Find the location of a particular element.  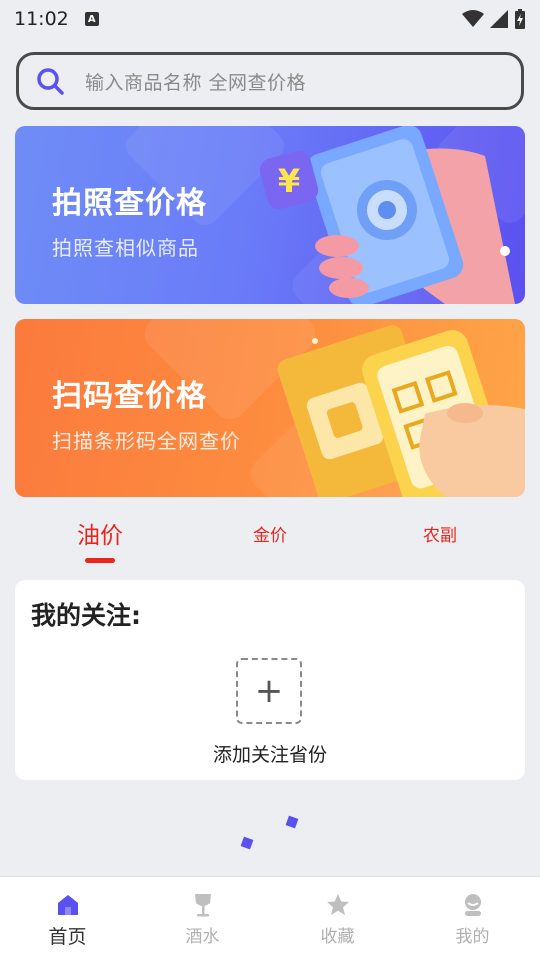

active-tab-indicator is located at coordinates (100, 560).